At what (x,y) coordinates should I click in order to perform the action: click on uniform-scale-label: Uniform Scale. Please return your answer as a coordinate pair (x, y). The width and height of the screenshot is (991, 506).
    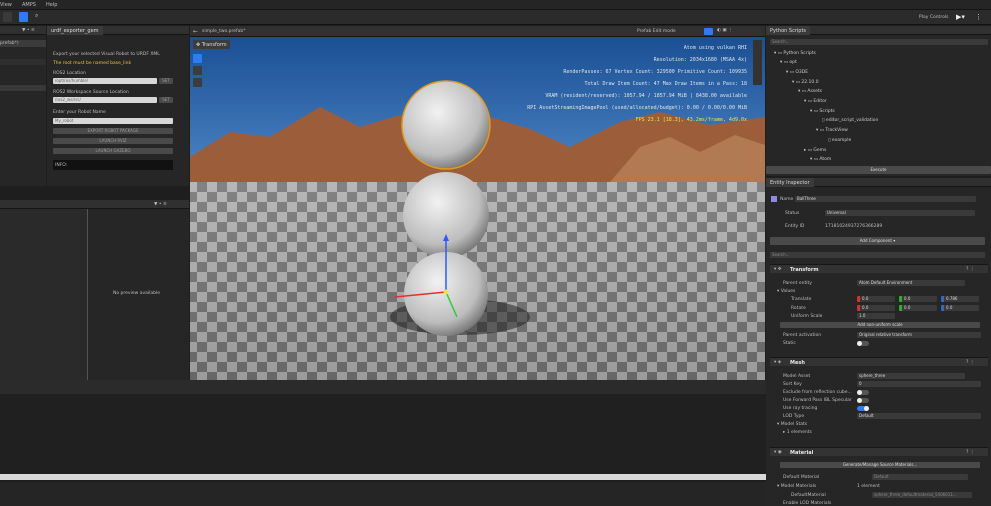
    Looking at the image, I should click on (807, 316).